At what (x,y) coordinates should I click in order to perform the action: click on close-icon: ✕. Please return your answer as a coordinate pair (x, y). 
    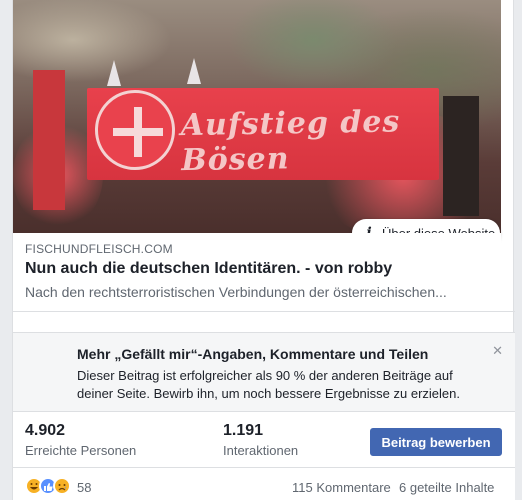
    Looking at the image, I should click on (497, 351).